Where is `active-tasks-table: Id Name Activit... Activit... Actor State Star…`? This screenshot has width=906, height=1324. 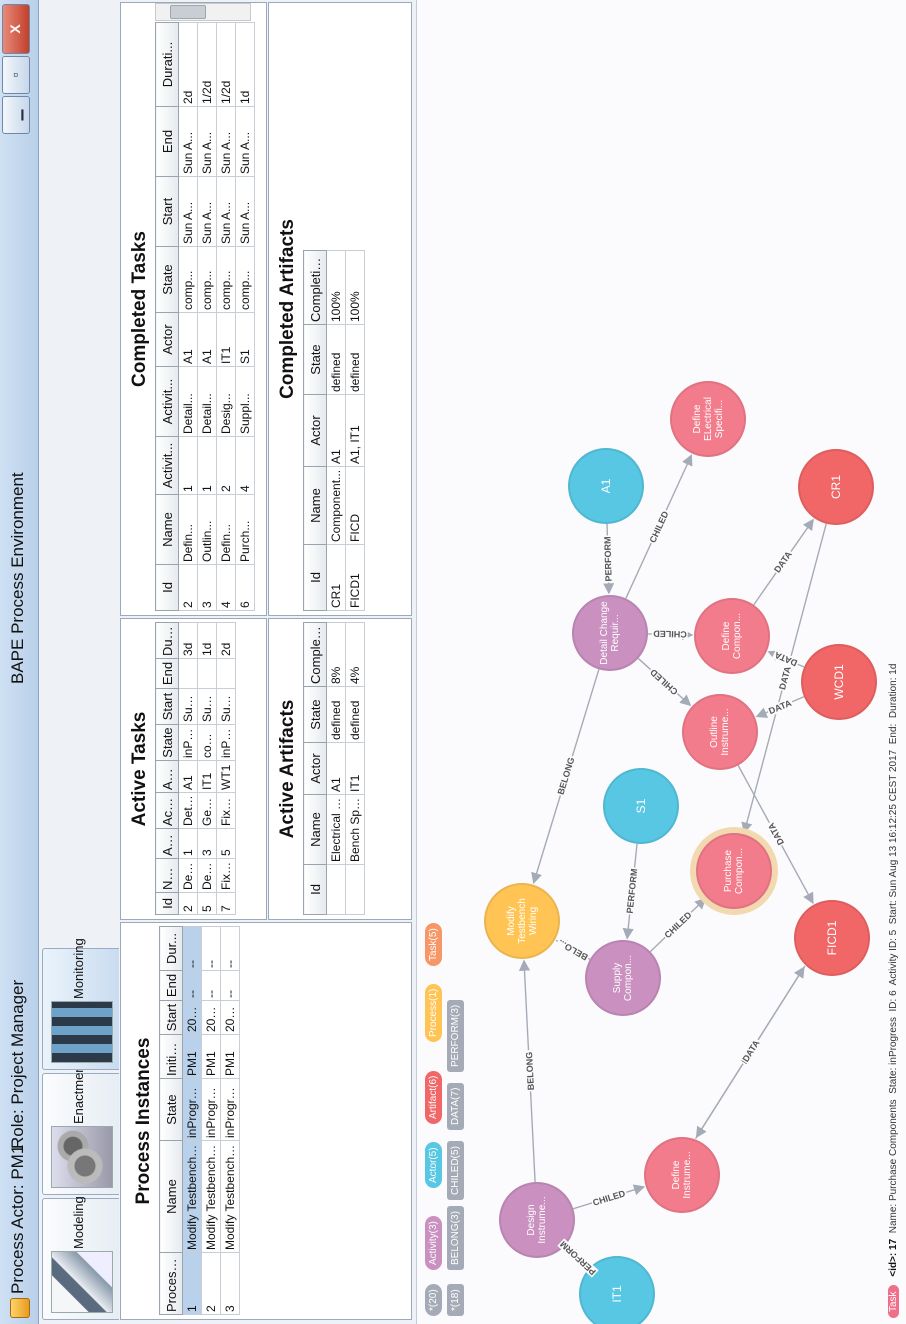 active-tasks-table: Id Name Activit... Activit... Actor State Star… is located at coordinates (195, 768).